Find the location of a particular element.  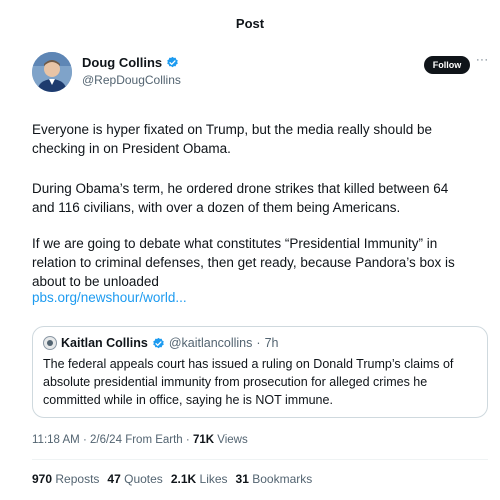

post-meta: 11:18 AM · 2/6/24 From Earth · 71K Views is located at coordinates (140, 440).